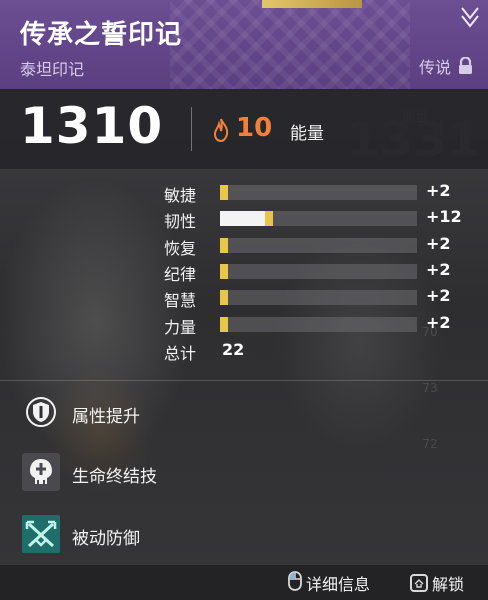  I want to click on details-button: 详细信息, so click(329, 583).